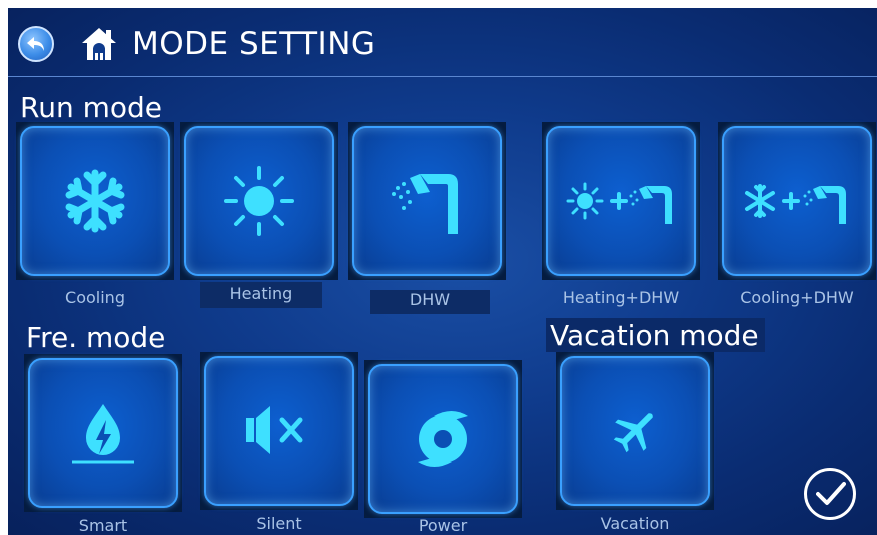 Image resolution: width=877 pixels, height=535 pixels. What do you see at coordinates (655, 335) in the screenshot?
I see `vacation-mode-label: Vacation mode` at bounding box center [655, 335].